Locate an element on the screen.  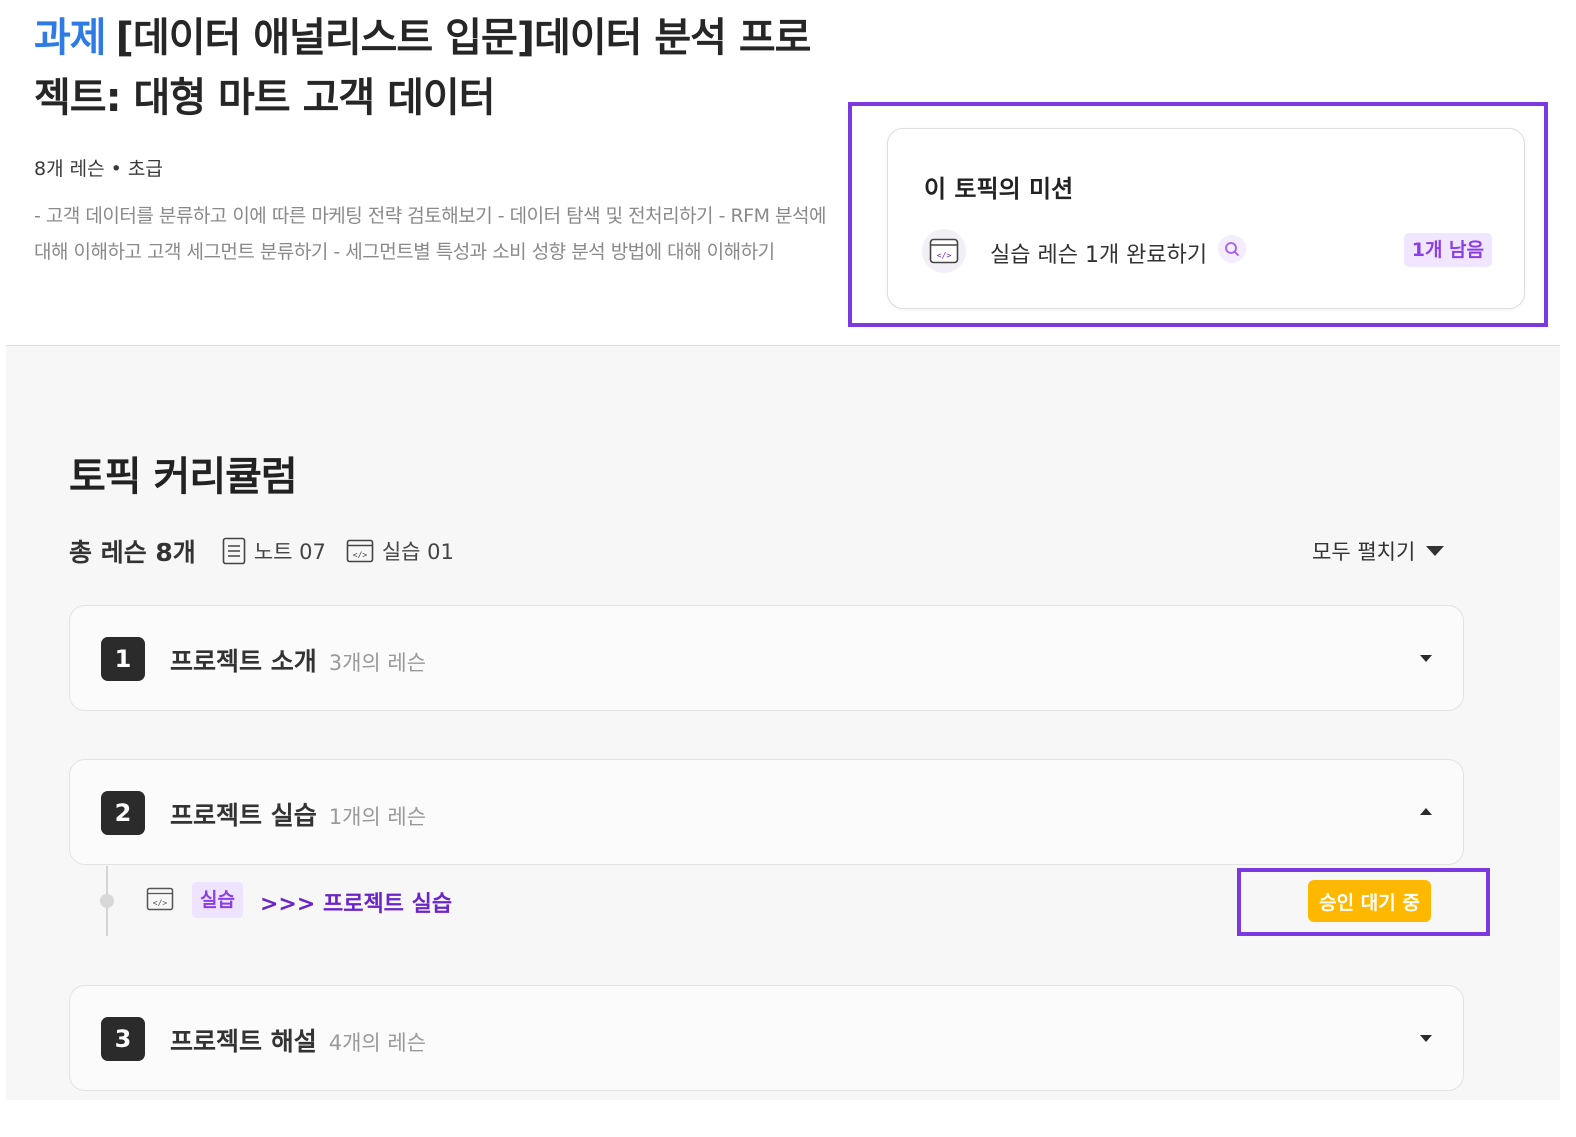
mission-title: 이 토픽의 미션 is located at coordinates (999, 189).